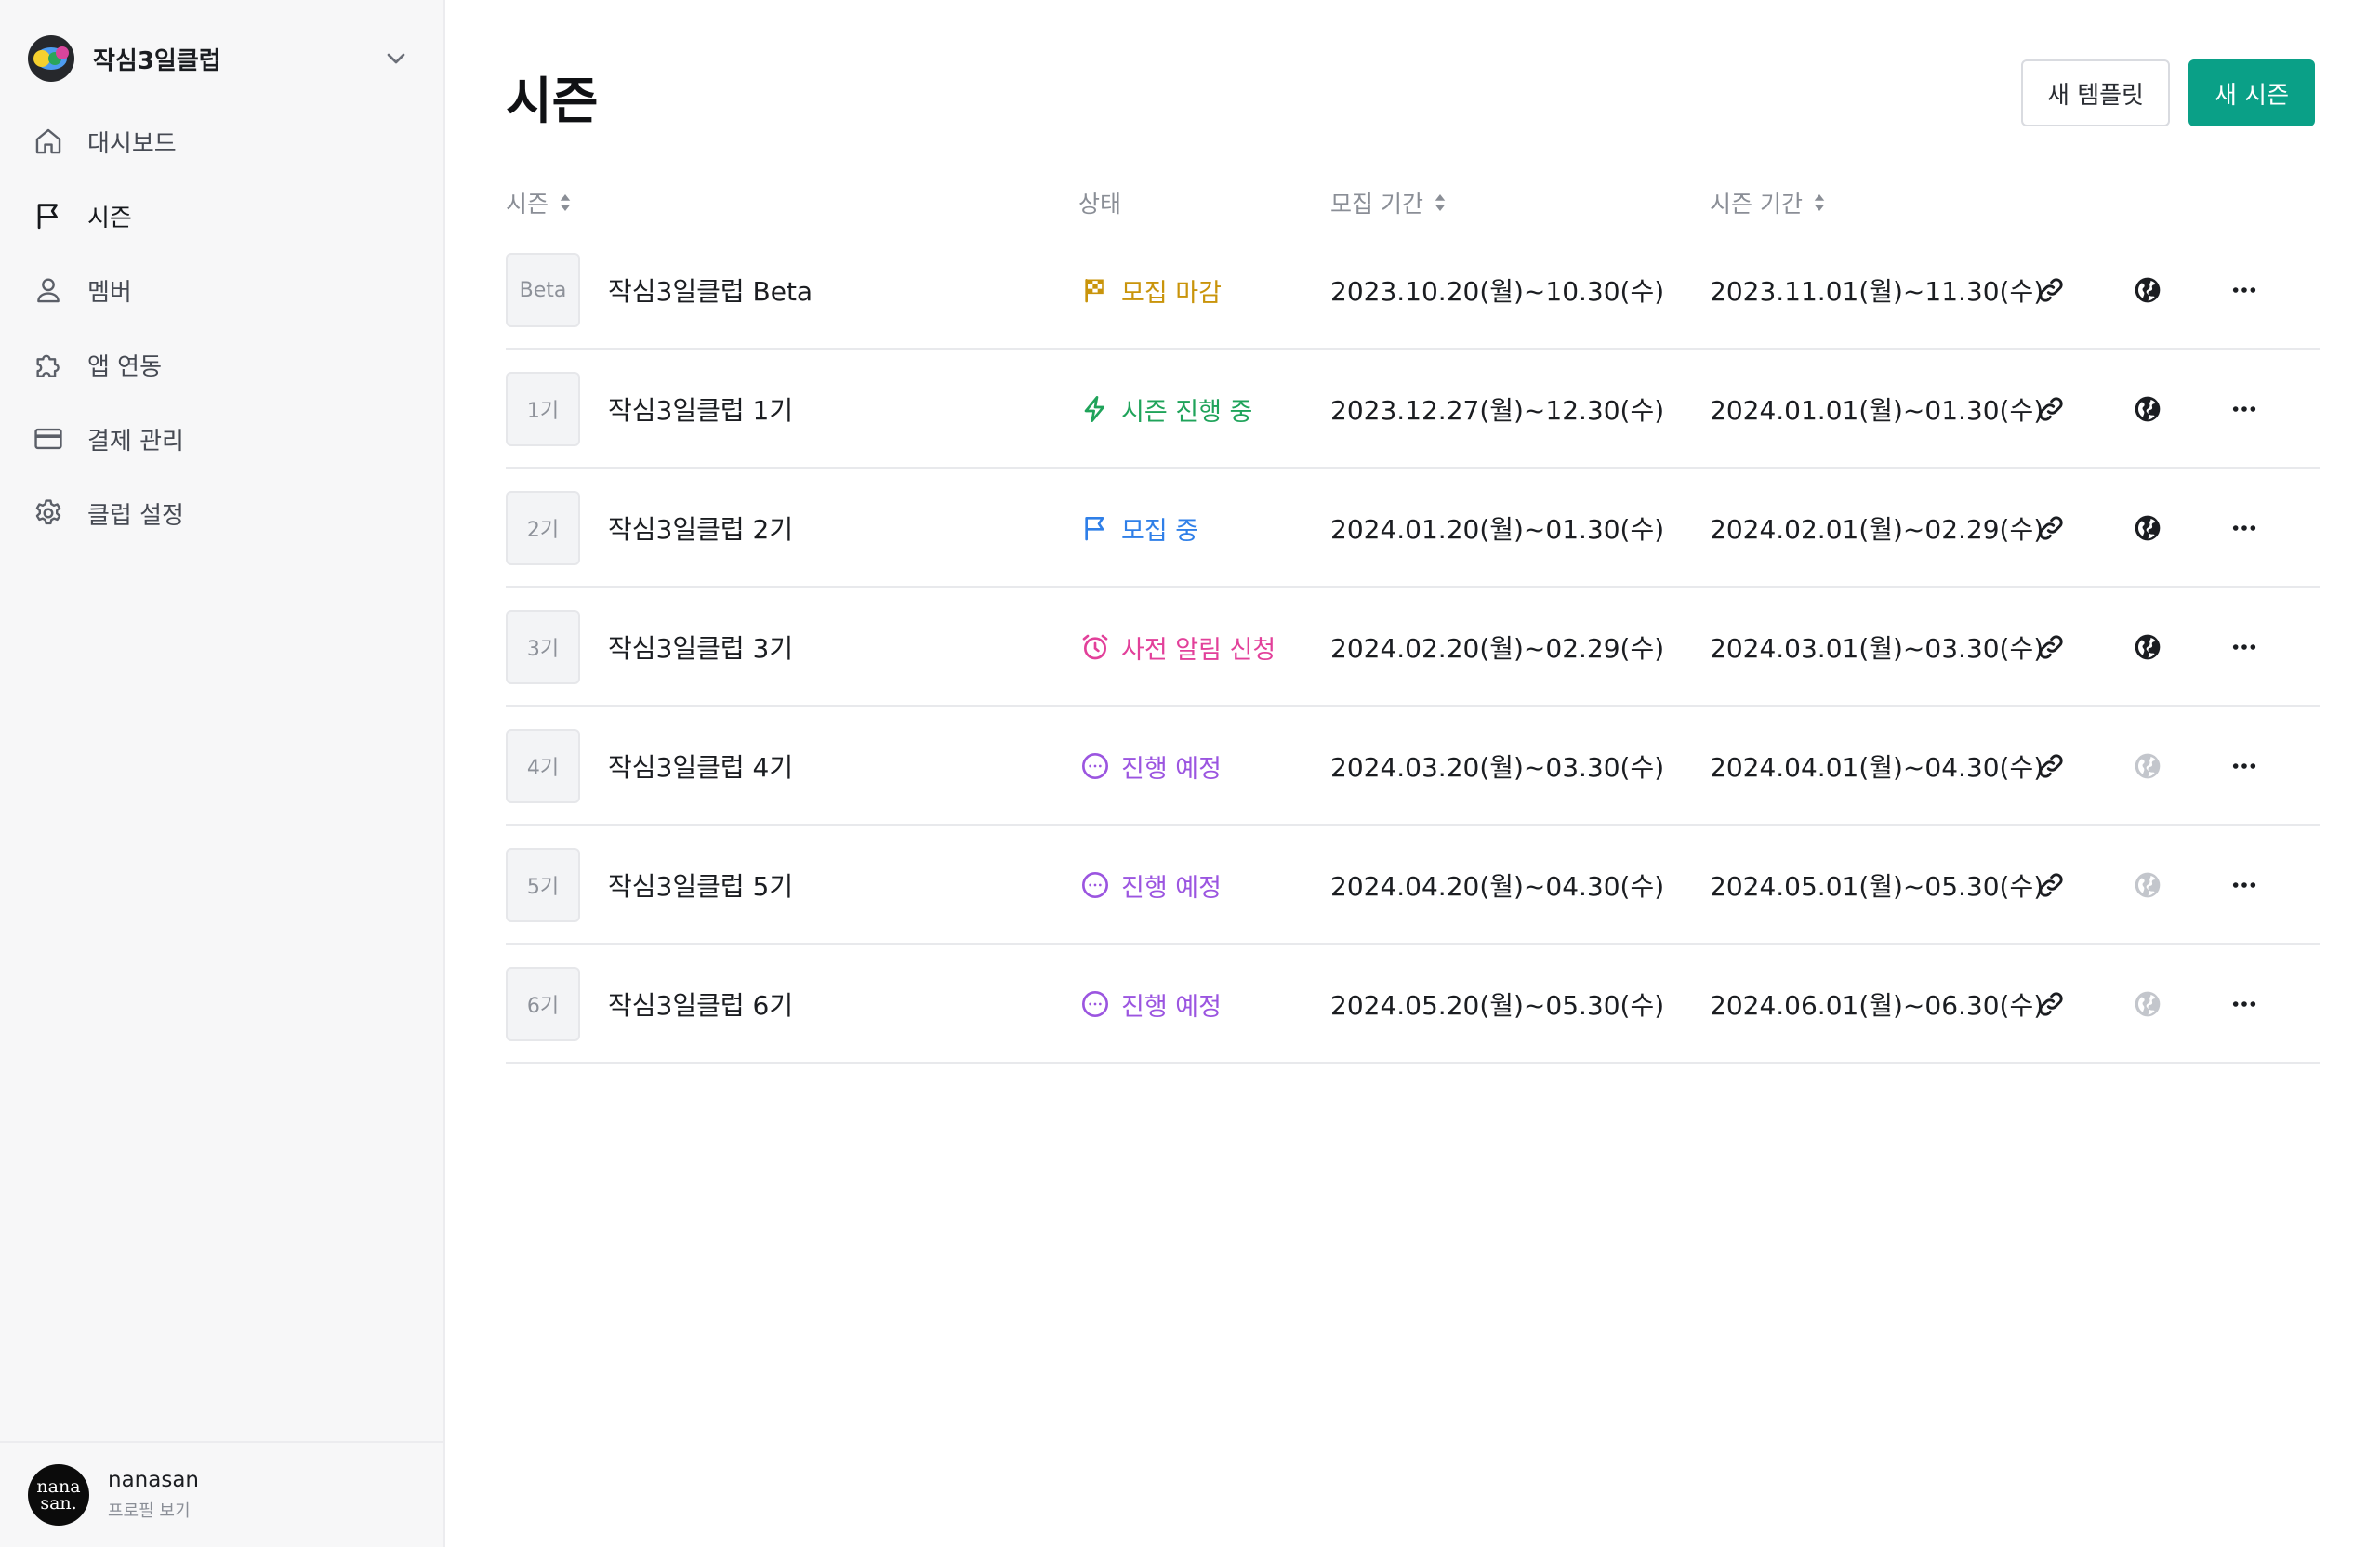  I want to click on avatar: nana san., so click(58, 1495).